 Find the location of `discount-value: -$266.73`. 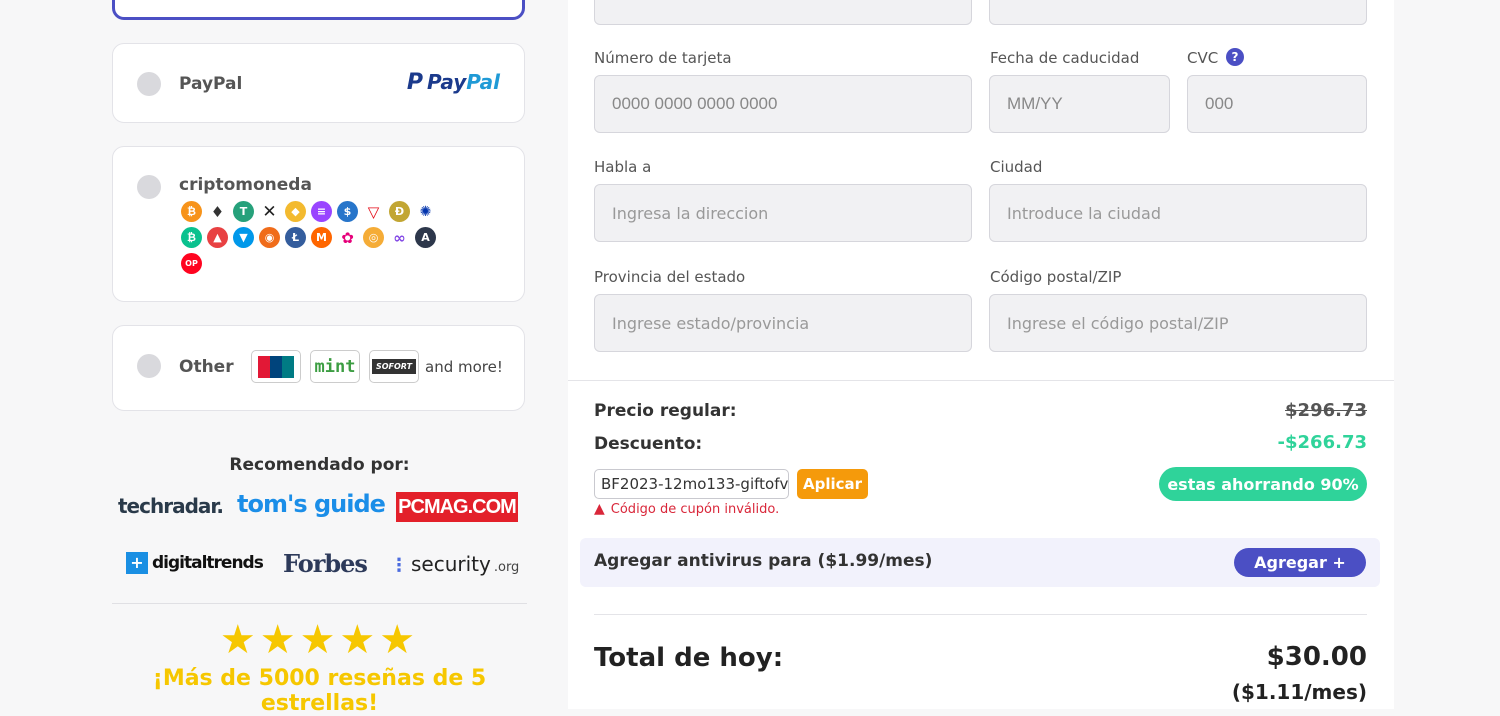

discount-value: -$266.73 is located at coordinates (1322, 442).